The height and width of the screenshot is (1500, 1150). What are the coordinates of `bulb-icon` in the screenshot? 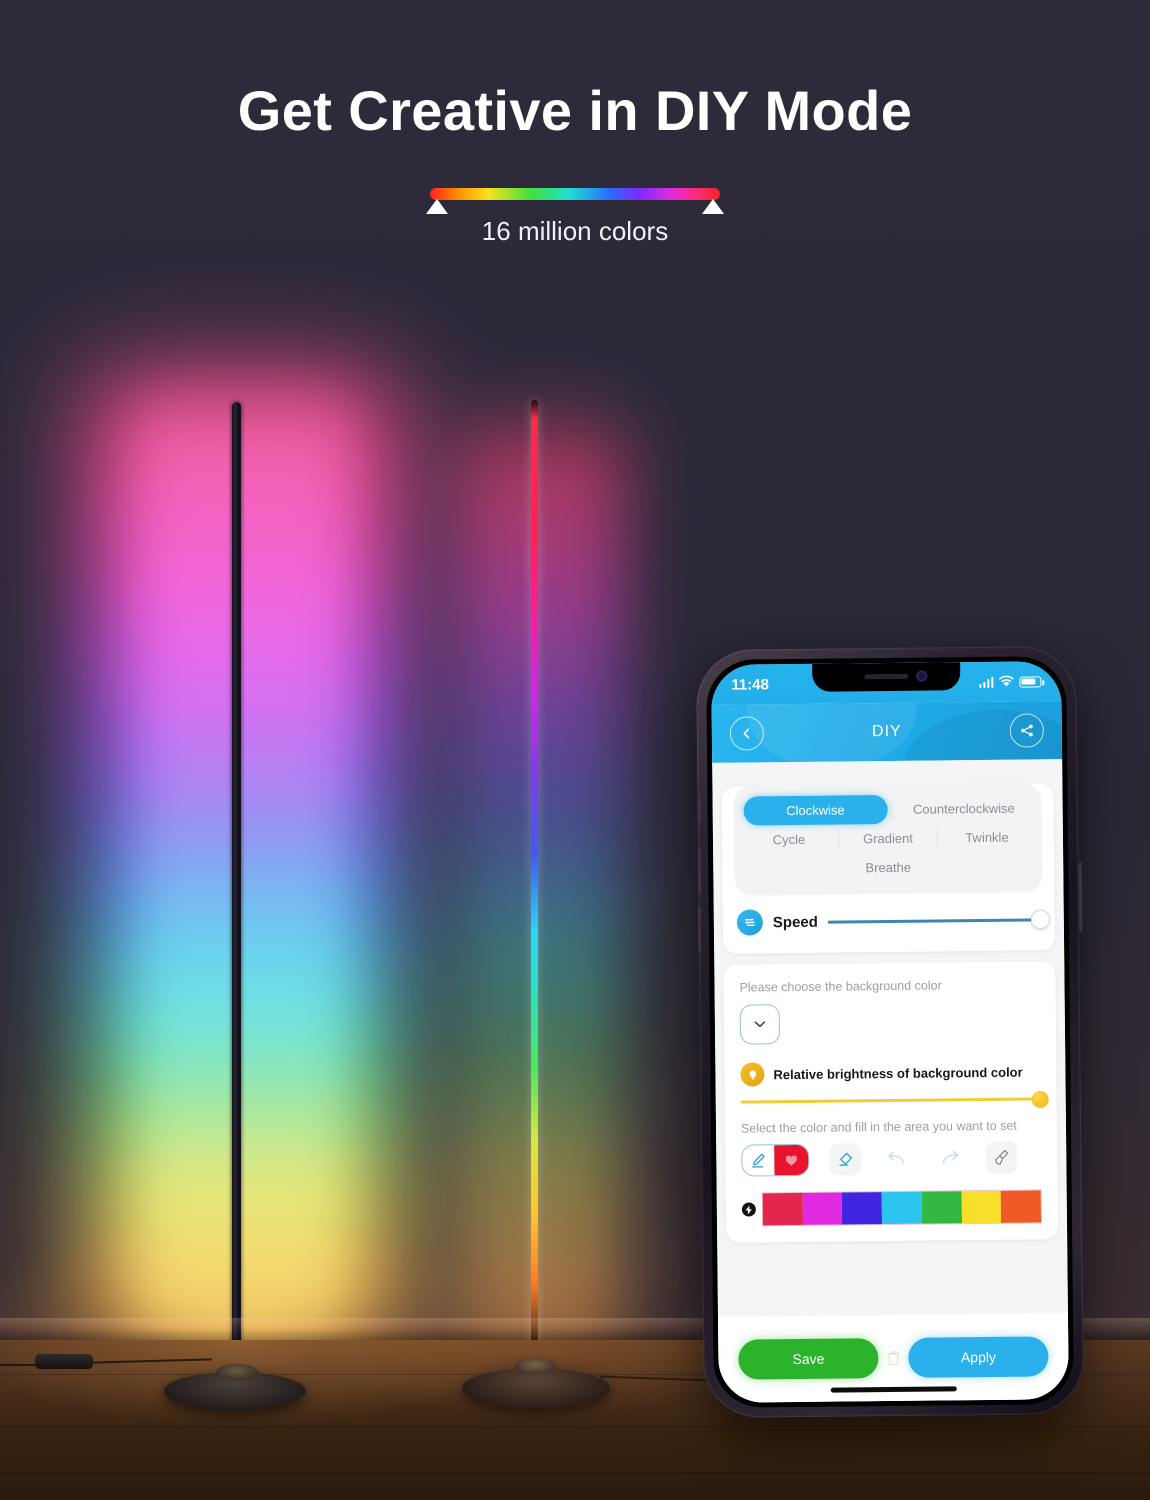 It's located at (752, 1074).